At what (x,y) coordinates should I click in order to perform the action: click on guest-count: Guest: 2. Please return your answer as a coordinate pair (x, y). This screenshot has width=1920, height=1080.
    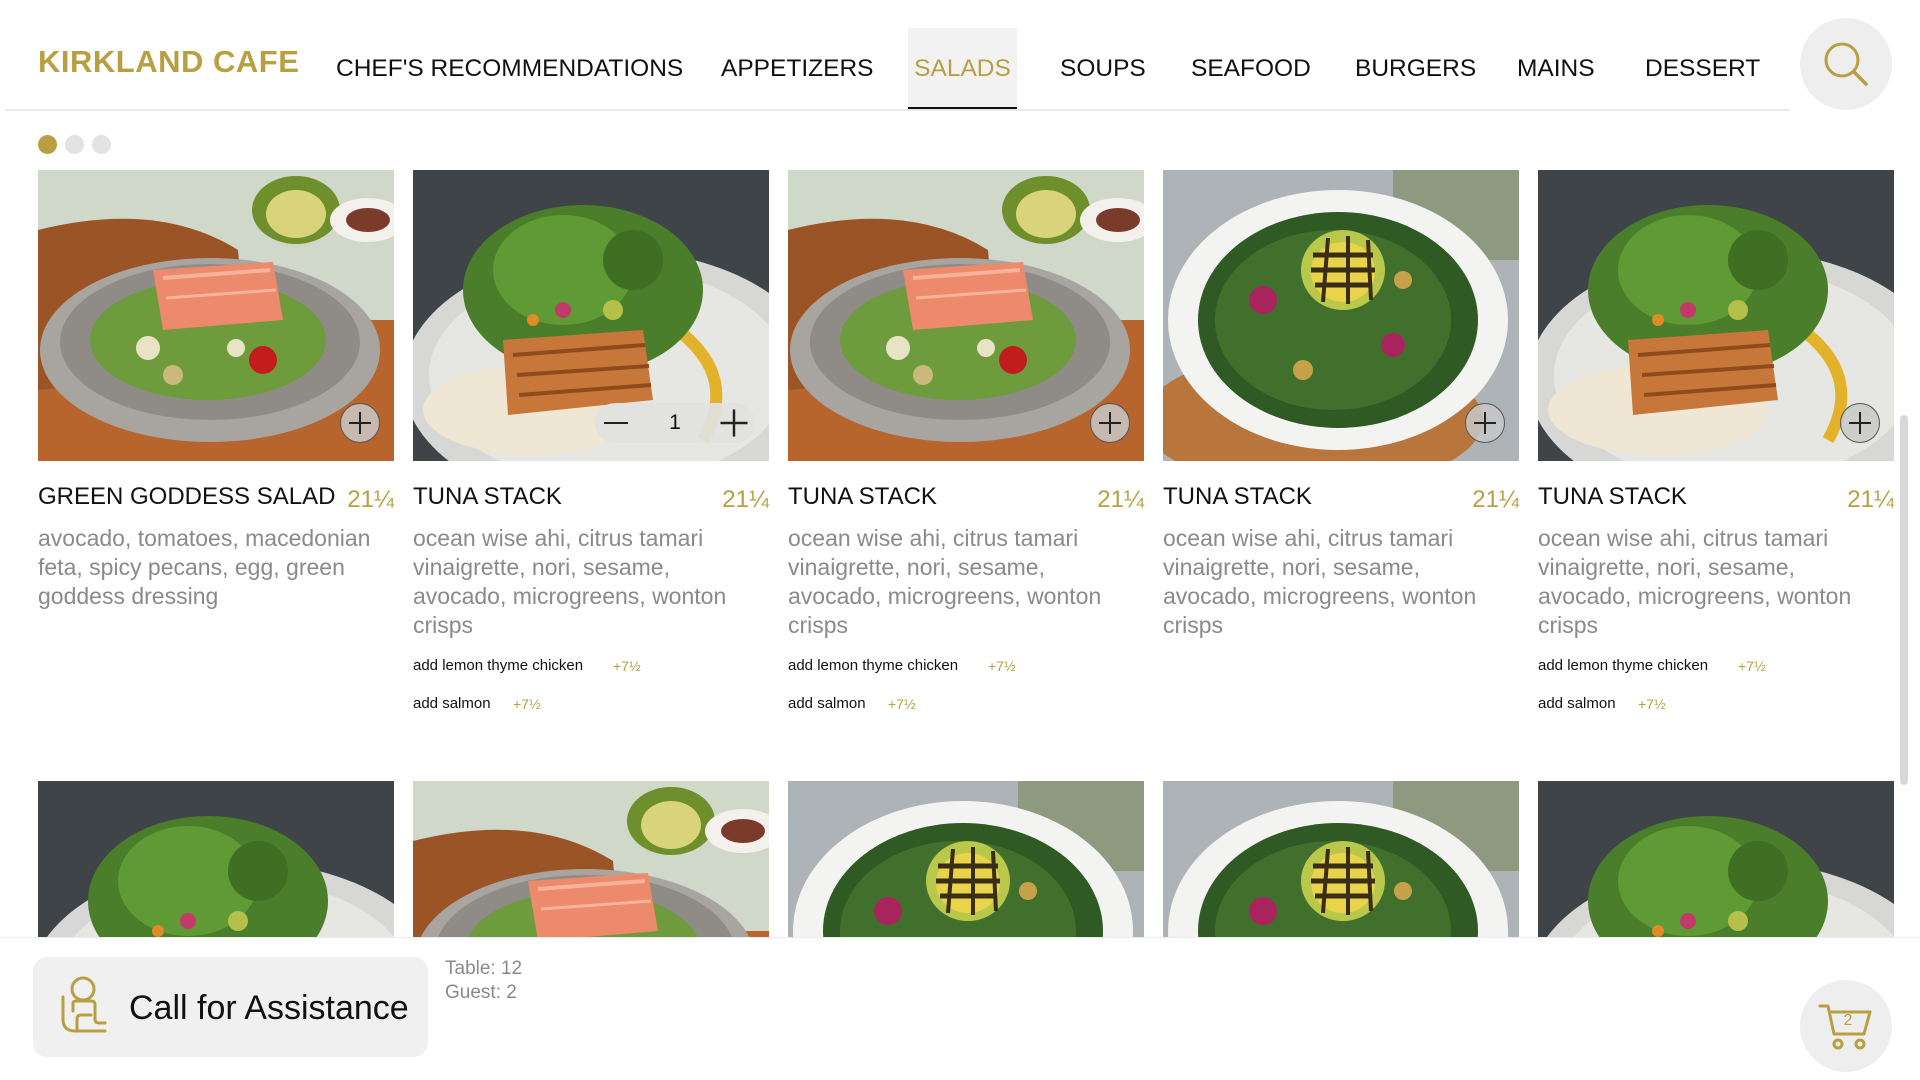
    Looking at the image, I should click on (481, 992).